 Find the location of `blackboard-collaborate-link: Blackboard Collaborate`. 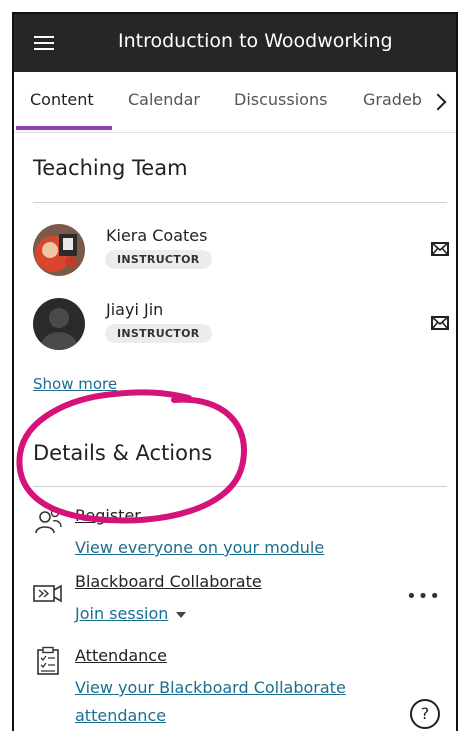

blackboard-collaborate-link: Blackboard Collaborate is located at coordinates (168, 581).